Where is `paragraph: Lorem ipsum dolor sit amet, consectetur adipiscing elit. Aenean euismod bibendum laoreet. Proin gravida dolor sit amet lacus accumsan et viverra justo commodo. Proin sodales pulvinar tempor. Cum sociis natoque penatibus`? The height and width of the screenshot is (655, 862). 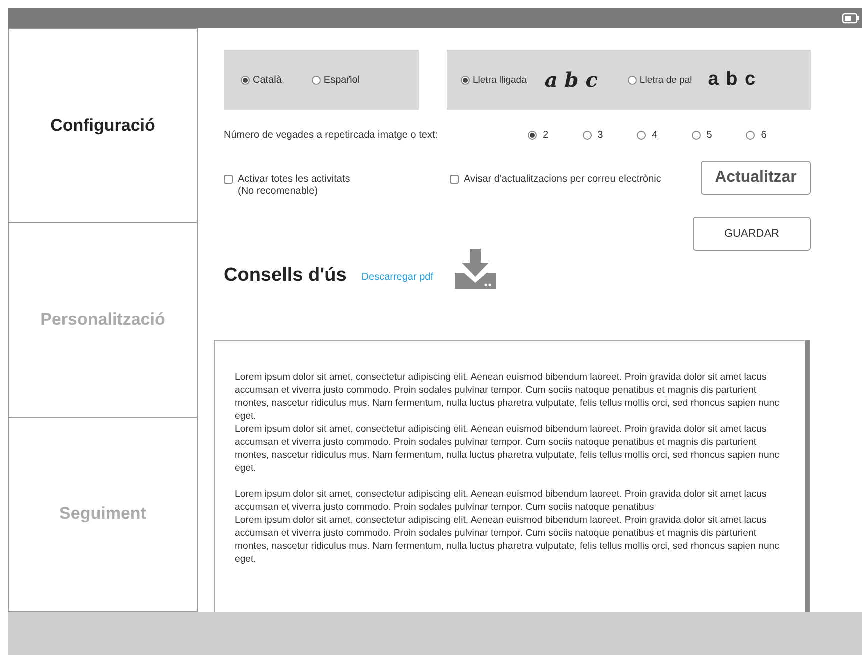 paragraph: Lorem ipsum dolor sit amet, consectetur adipiscing elit. Aenean euismod bibendum laoreet. Proin gravida dolor sit amet lacus accumsan et viverra justo commodo. Proin sodales pulvinar tempor. Cum sociis natoque penatibus is located at coordinates (501, 501).